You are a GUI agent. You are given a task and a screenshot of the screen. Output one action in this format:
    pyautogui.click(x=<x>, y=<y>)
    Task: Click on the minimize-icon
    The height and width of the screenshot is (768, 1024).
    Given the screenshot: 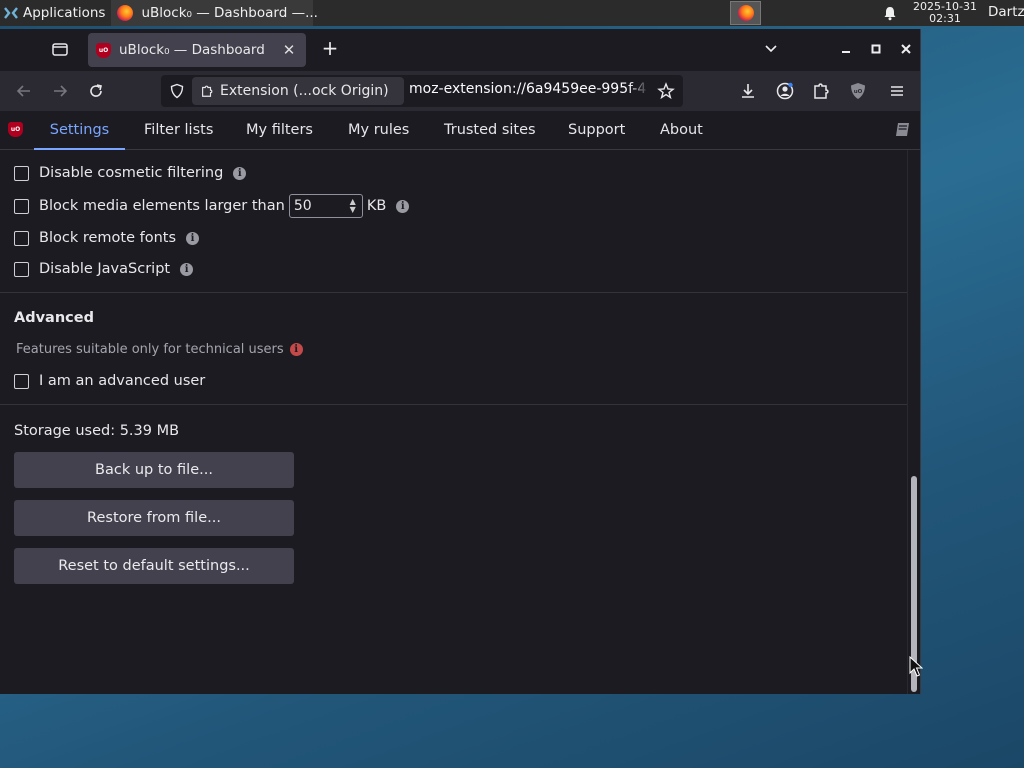 What is the action you would take?
    pyautogui.click(x=846, y=49)
    